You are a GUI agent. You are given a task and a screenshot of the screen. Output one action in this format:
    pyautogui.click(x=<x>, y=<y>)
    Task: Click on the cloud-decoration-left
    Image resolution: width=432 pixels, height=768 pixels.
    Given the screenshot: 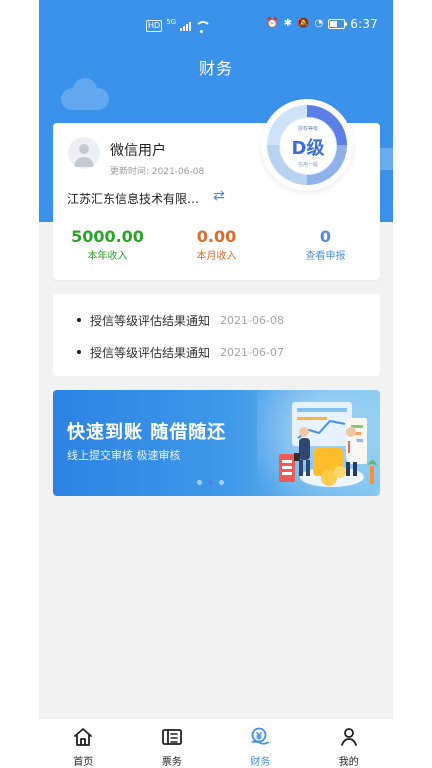 What is the action you would take?
    pyautogui.click(x=85, y=94)
    